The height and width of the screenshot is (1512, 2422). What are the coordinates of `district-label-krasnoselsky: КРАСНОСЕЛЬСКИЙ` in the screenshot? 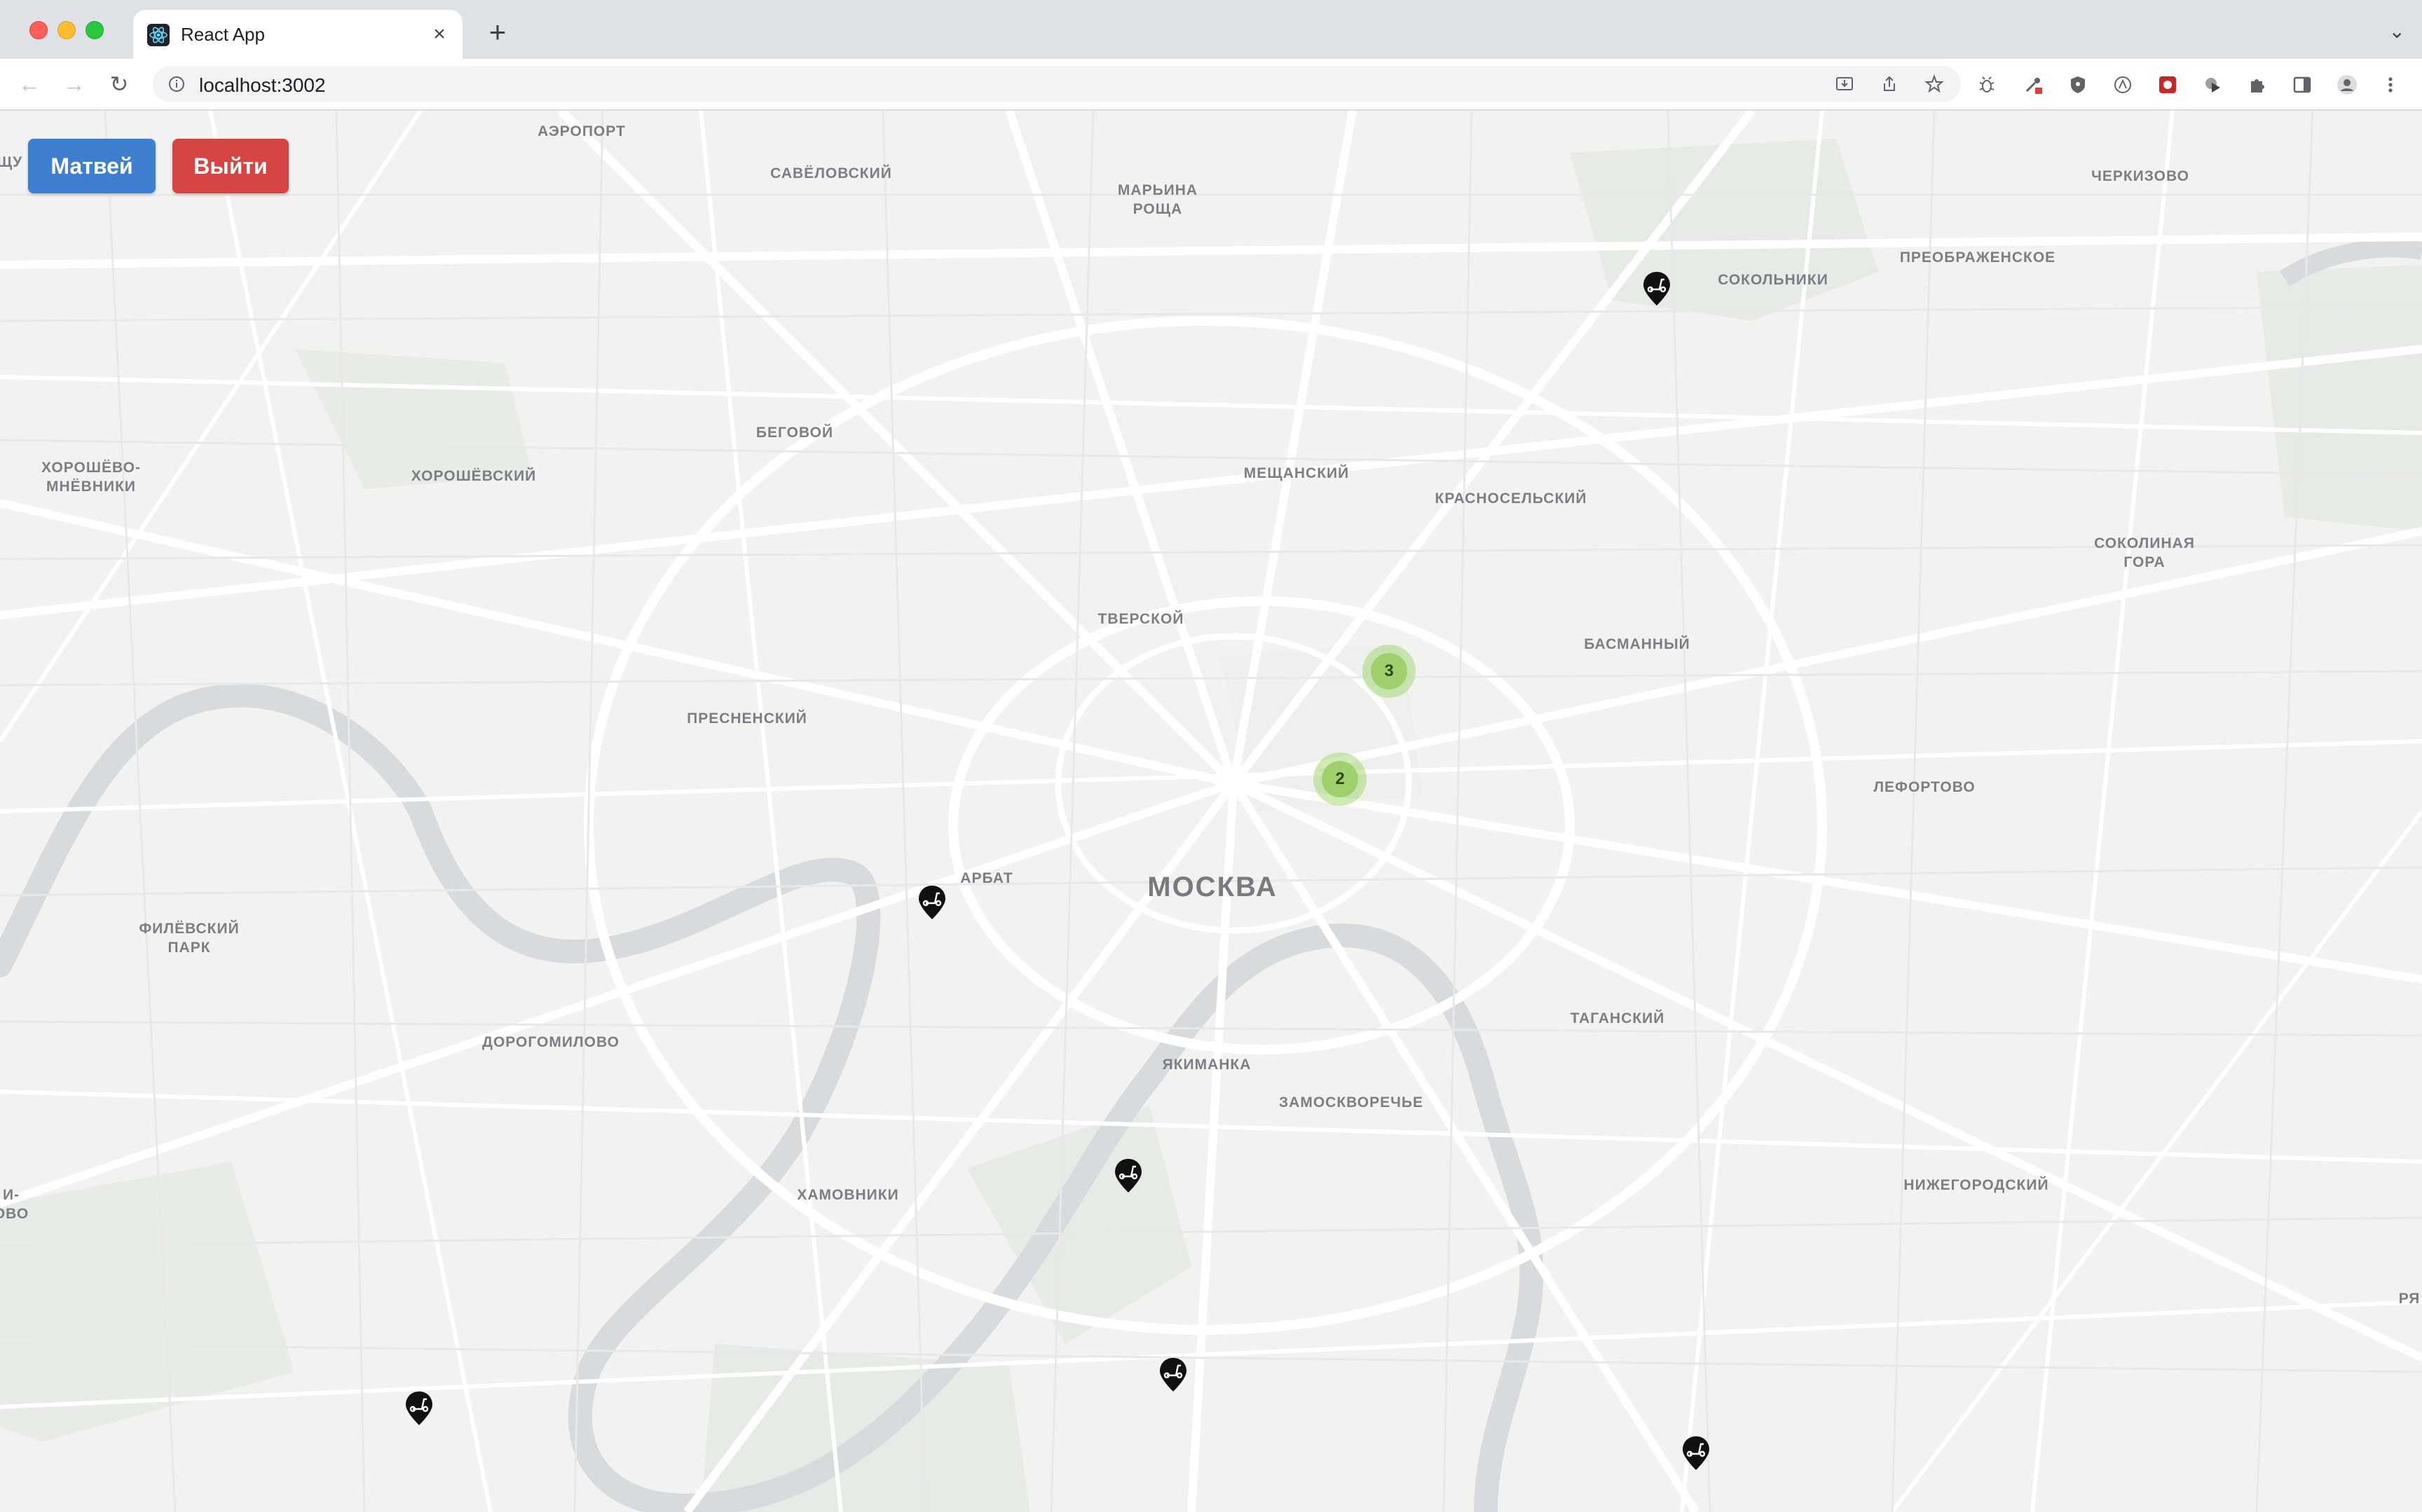 It's located at (1511, 498).